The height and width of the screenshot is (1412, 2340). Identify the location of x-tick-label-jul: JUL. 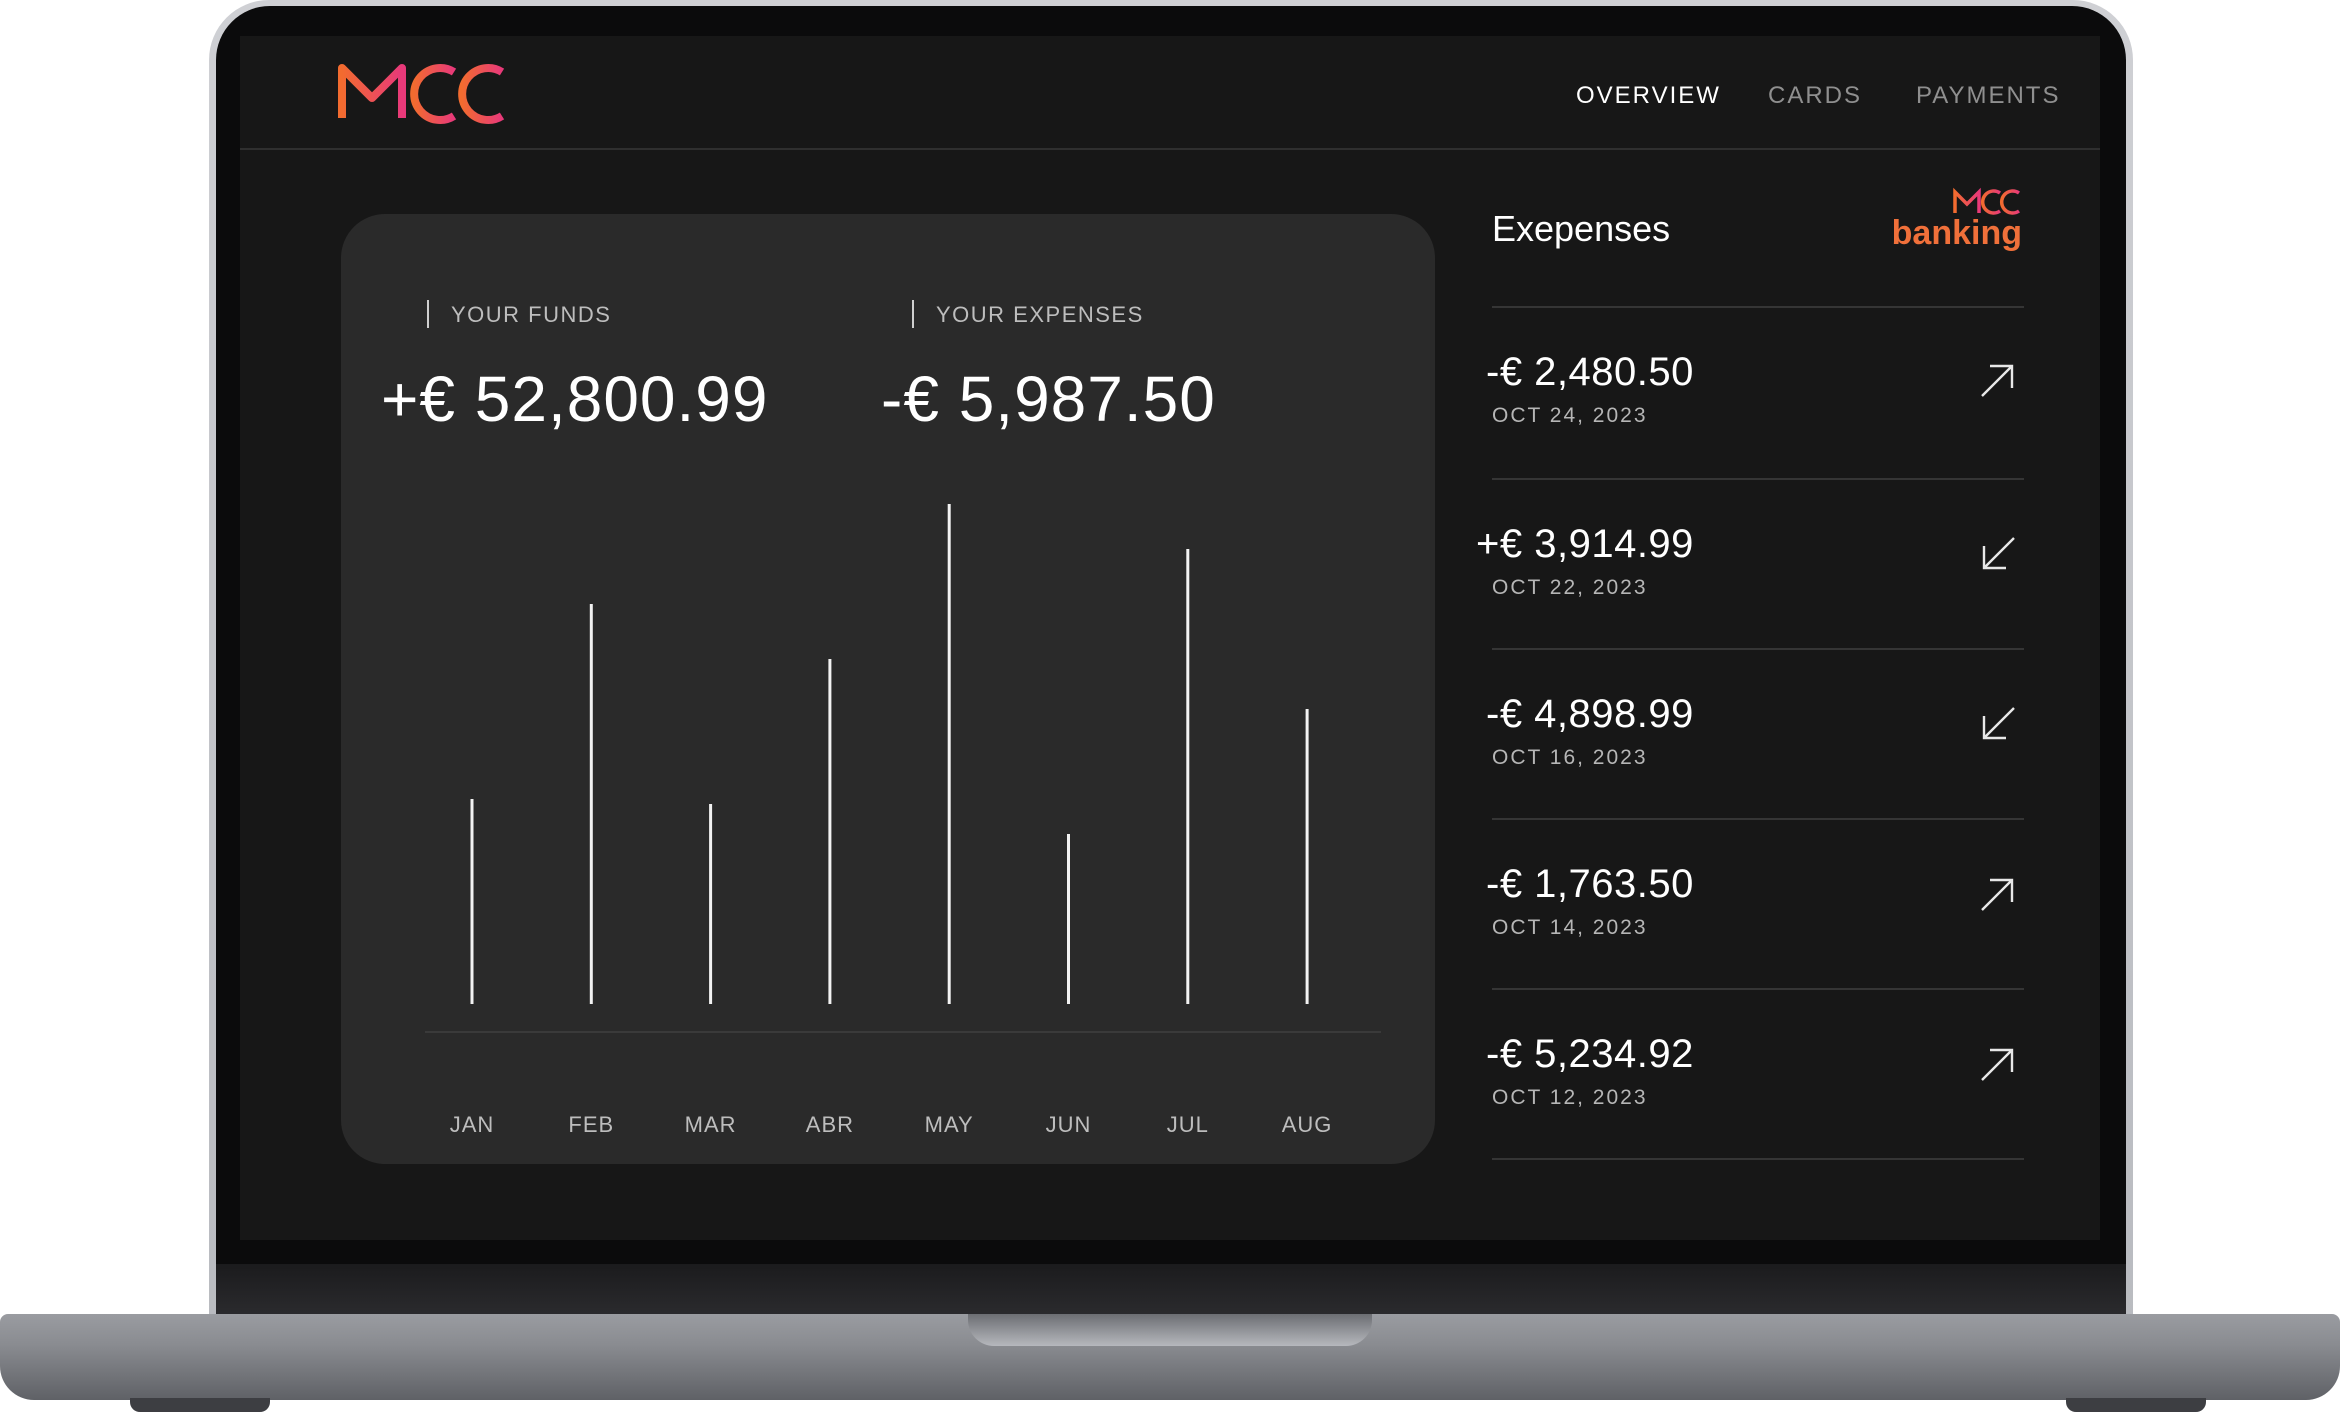
(1187, 1124).